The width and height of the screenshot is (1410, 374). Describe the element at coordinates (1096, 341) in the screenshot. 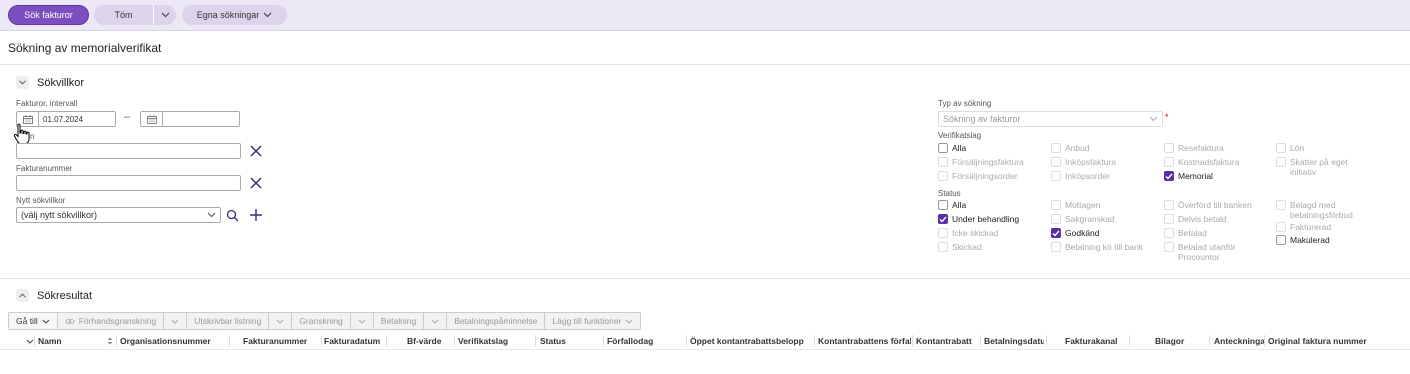

I see `column-header: Fakturakanal` at that location.